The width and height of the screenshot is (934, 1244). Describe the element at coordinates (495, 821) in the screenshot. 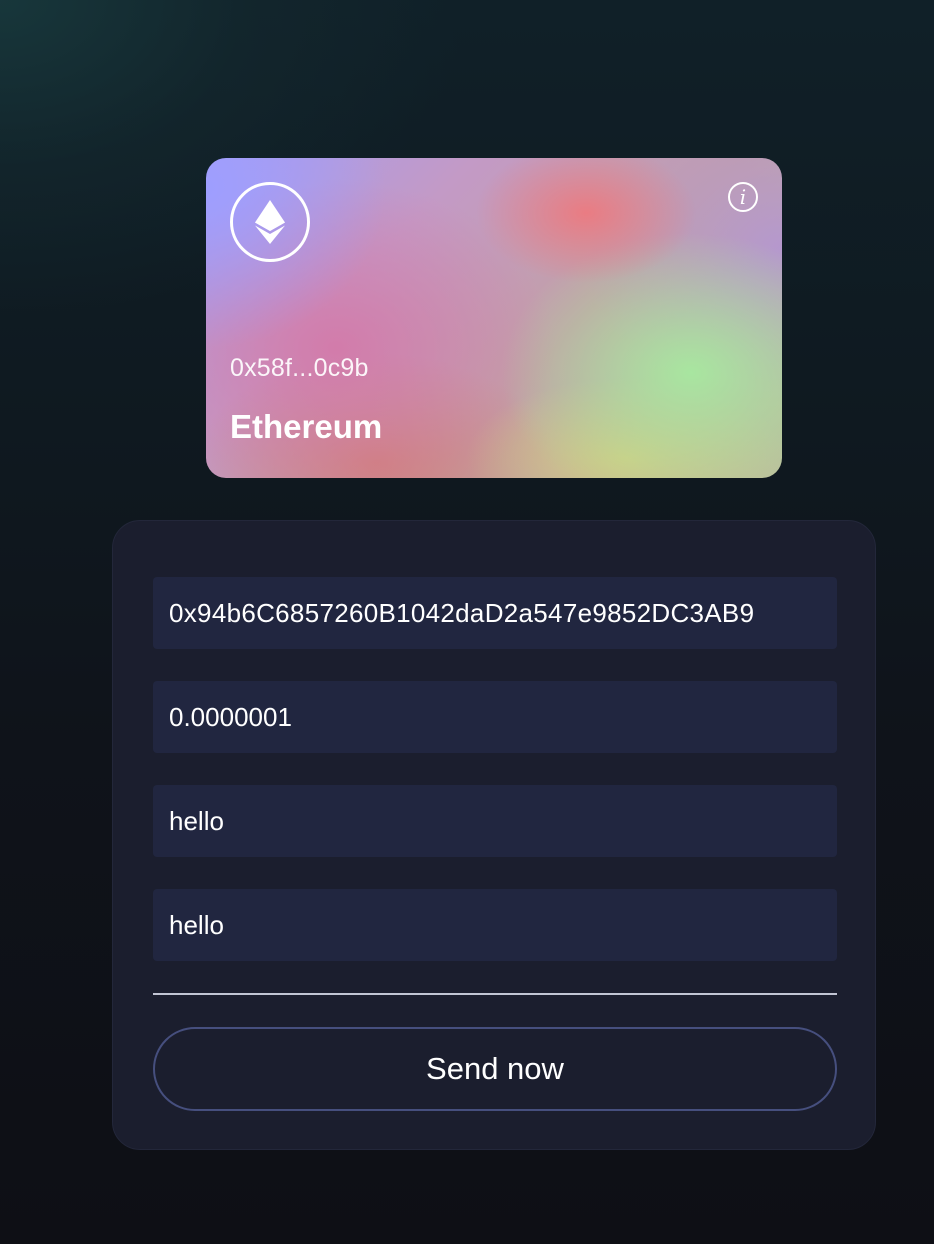

I see `memo-field: hello` at that location.